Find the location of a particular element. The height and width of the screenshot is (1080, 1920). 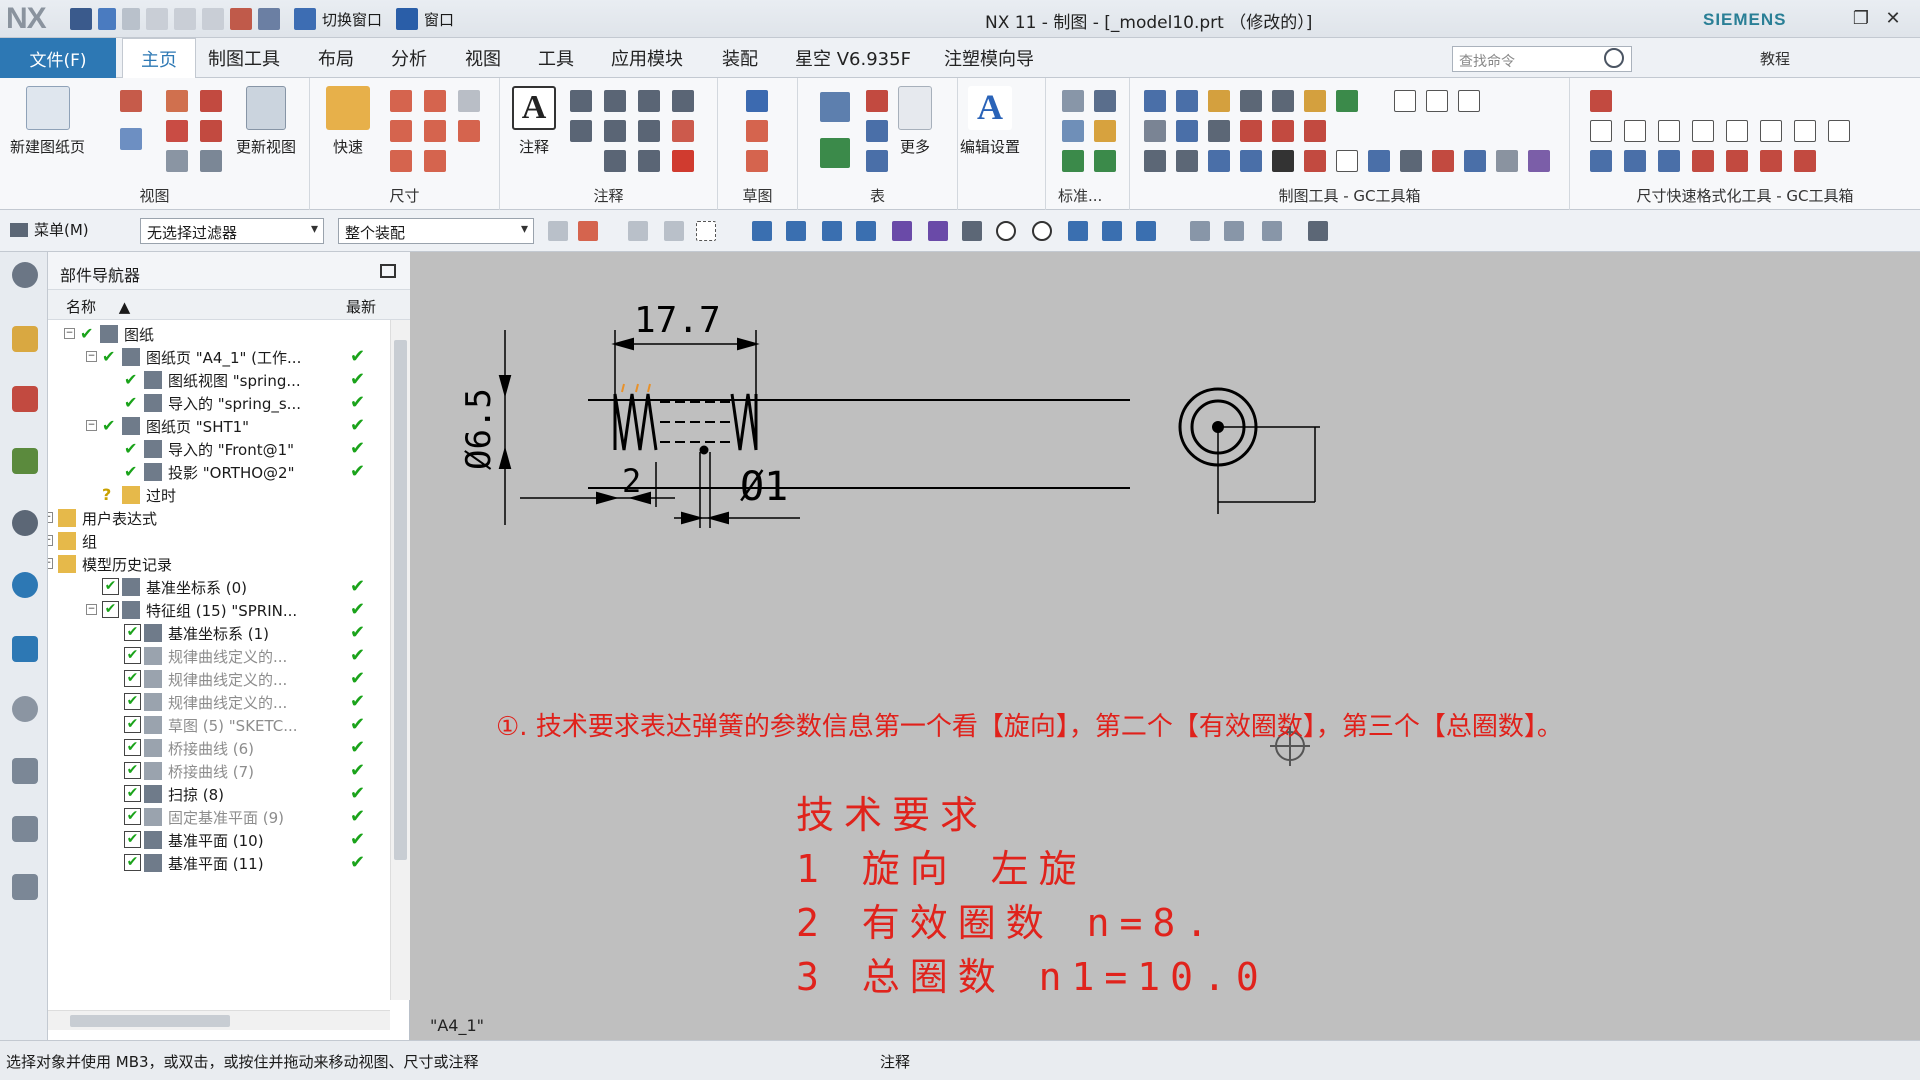

angular-dim-icon is located at coordinates (401, 161).